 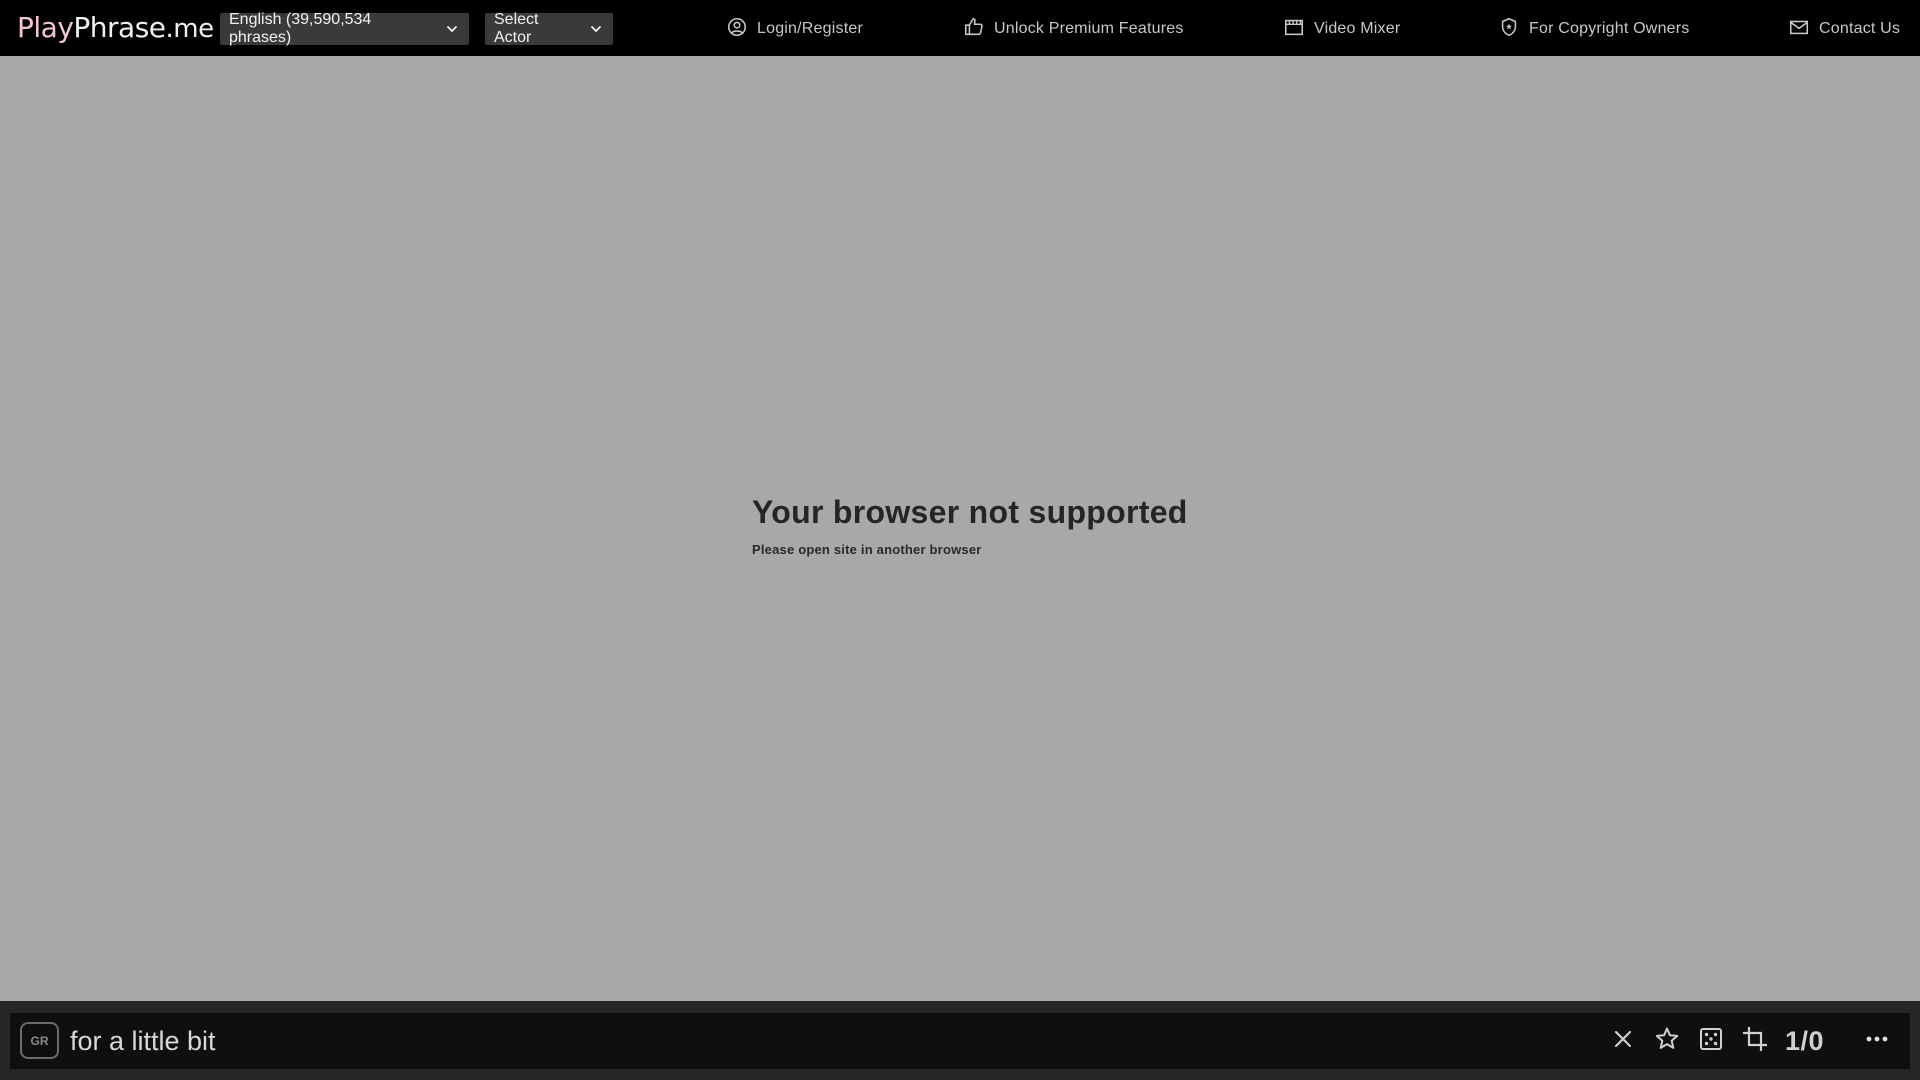 I want to click on nav-copyright-owners: For Copyright Owners, so click(x=1594, y=29).